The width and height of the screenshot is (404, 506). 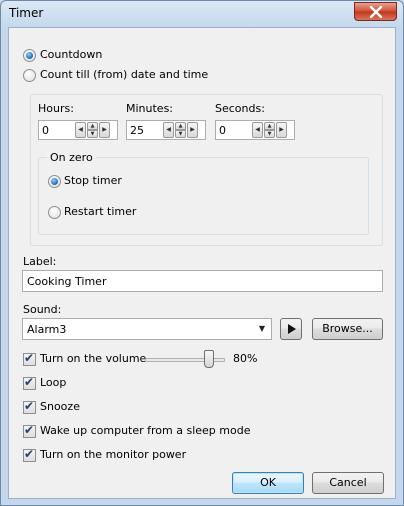 What do you see at coordinates (26, 13) in the screenshot?
I see `window-title: Timer` at bounding box center [26, 13].